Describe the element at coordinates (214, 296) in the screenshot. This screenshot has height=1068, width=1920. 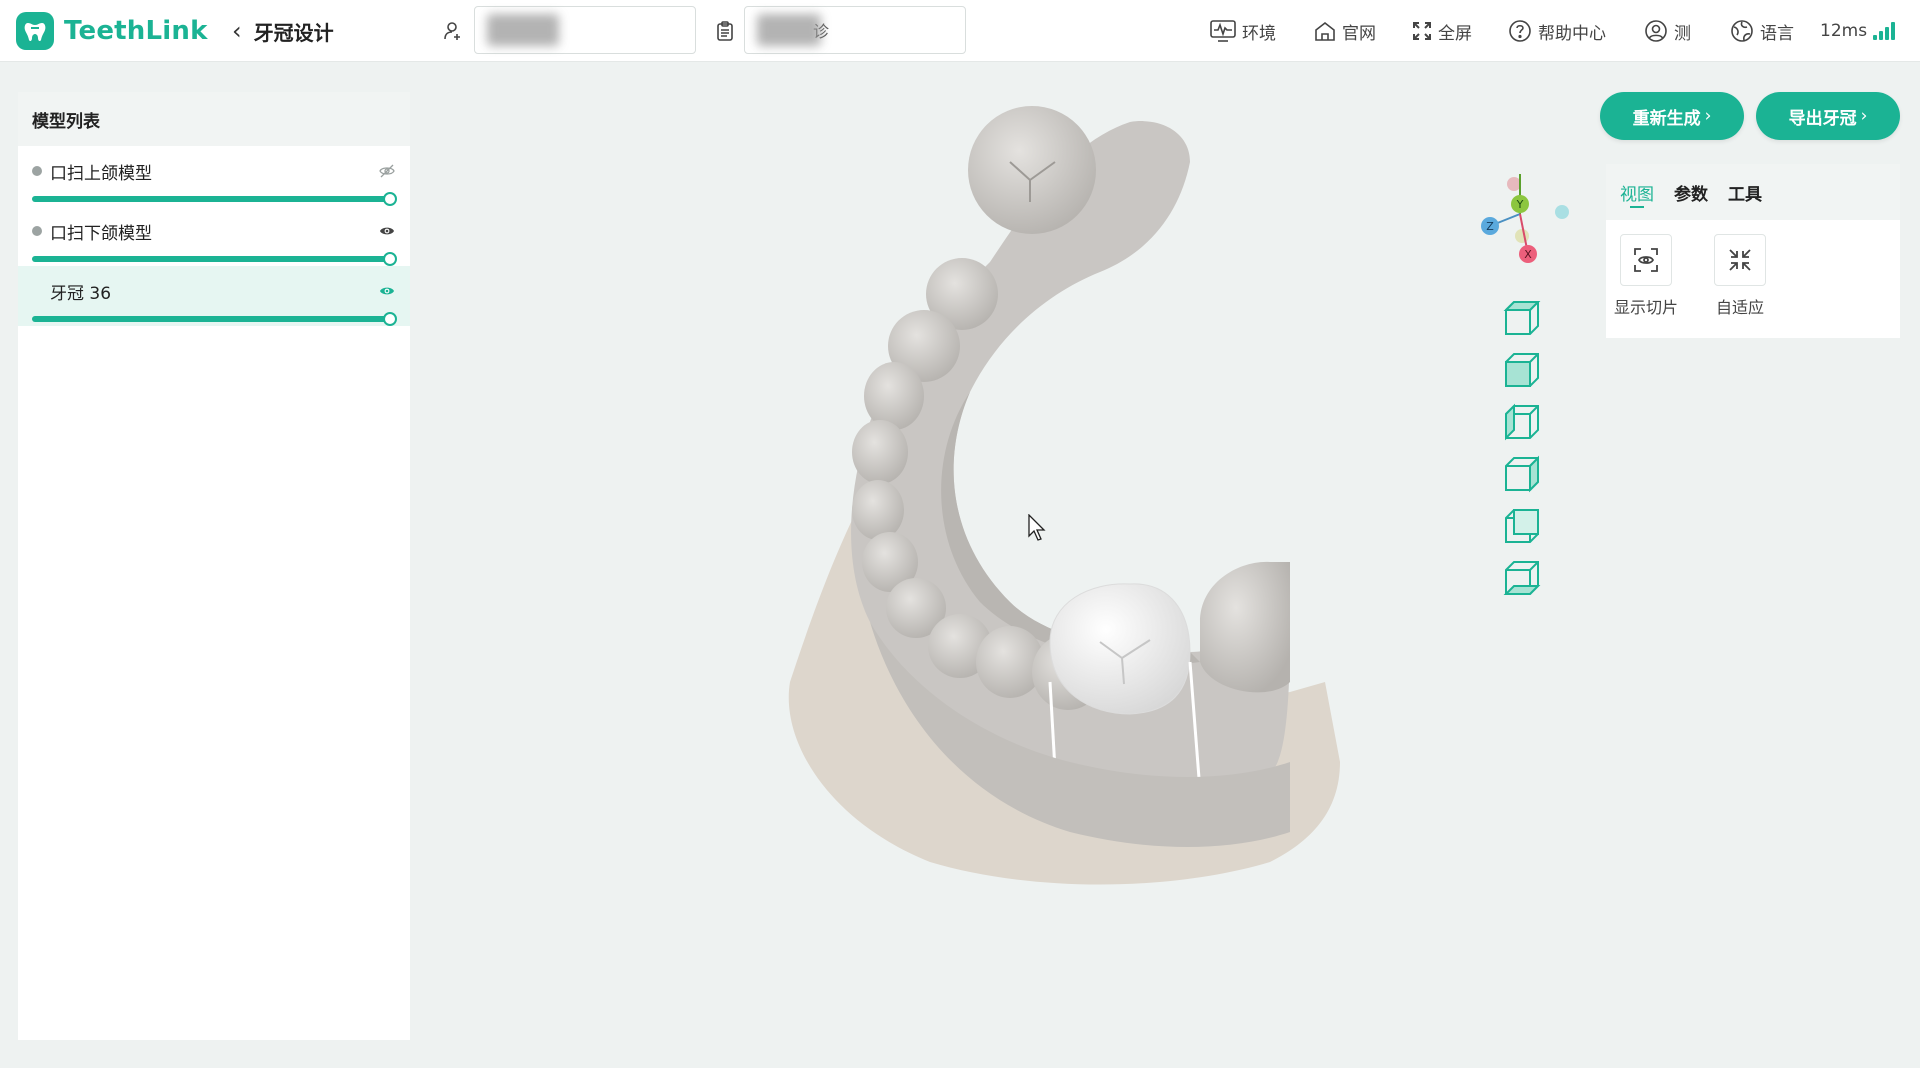
I see `model-item-crown-36: 牙冠 36` at that location.